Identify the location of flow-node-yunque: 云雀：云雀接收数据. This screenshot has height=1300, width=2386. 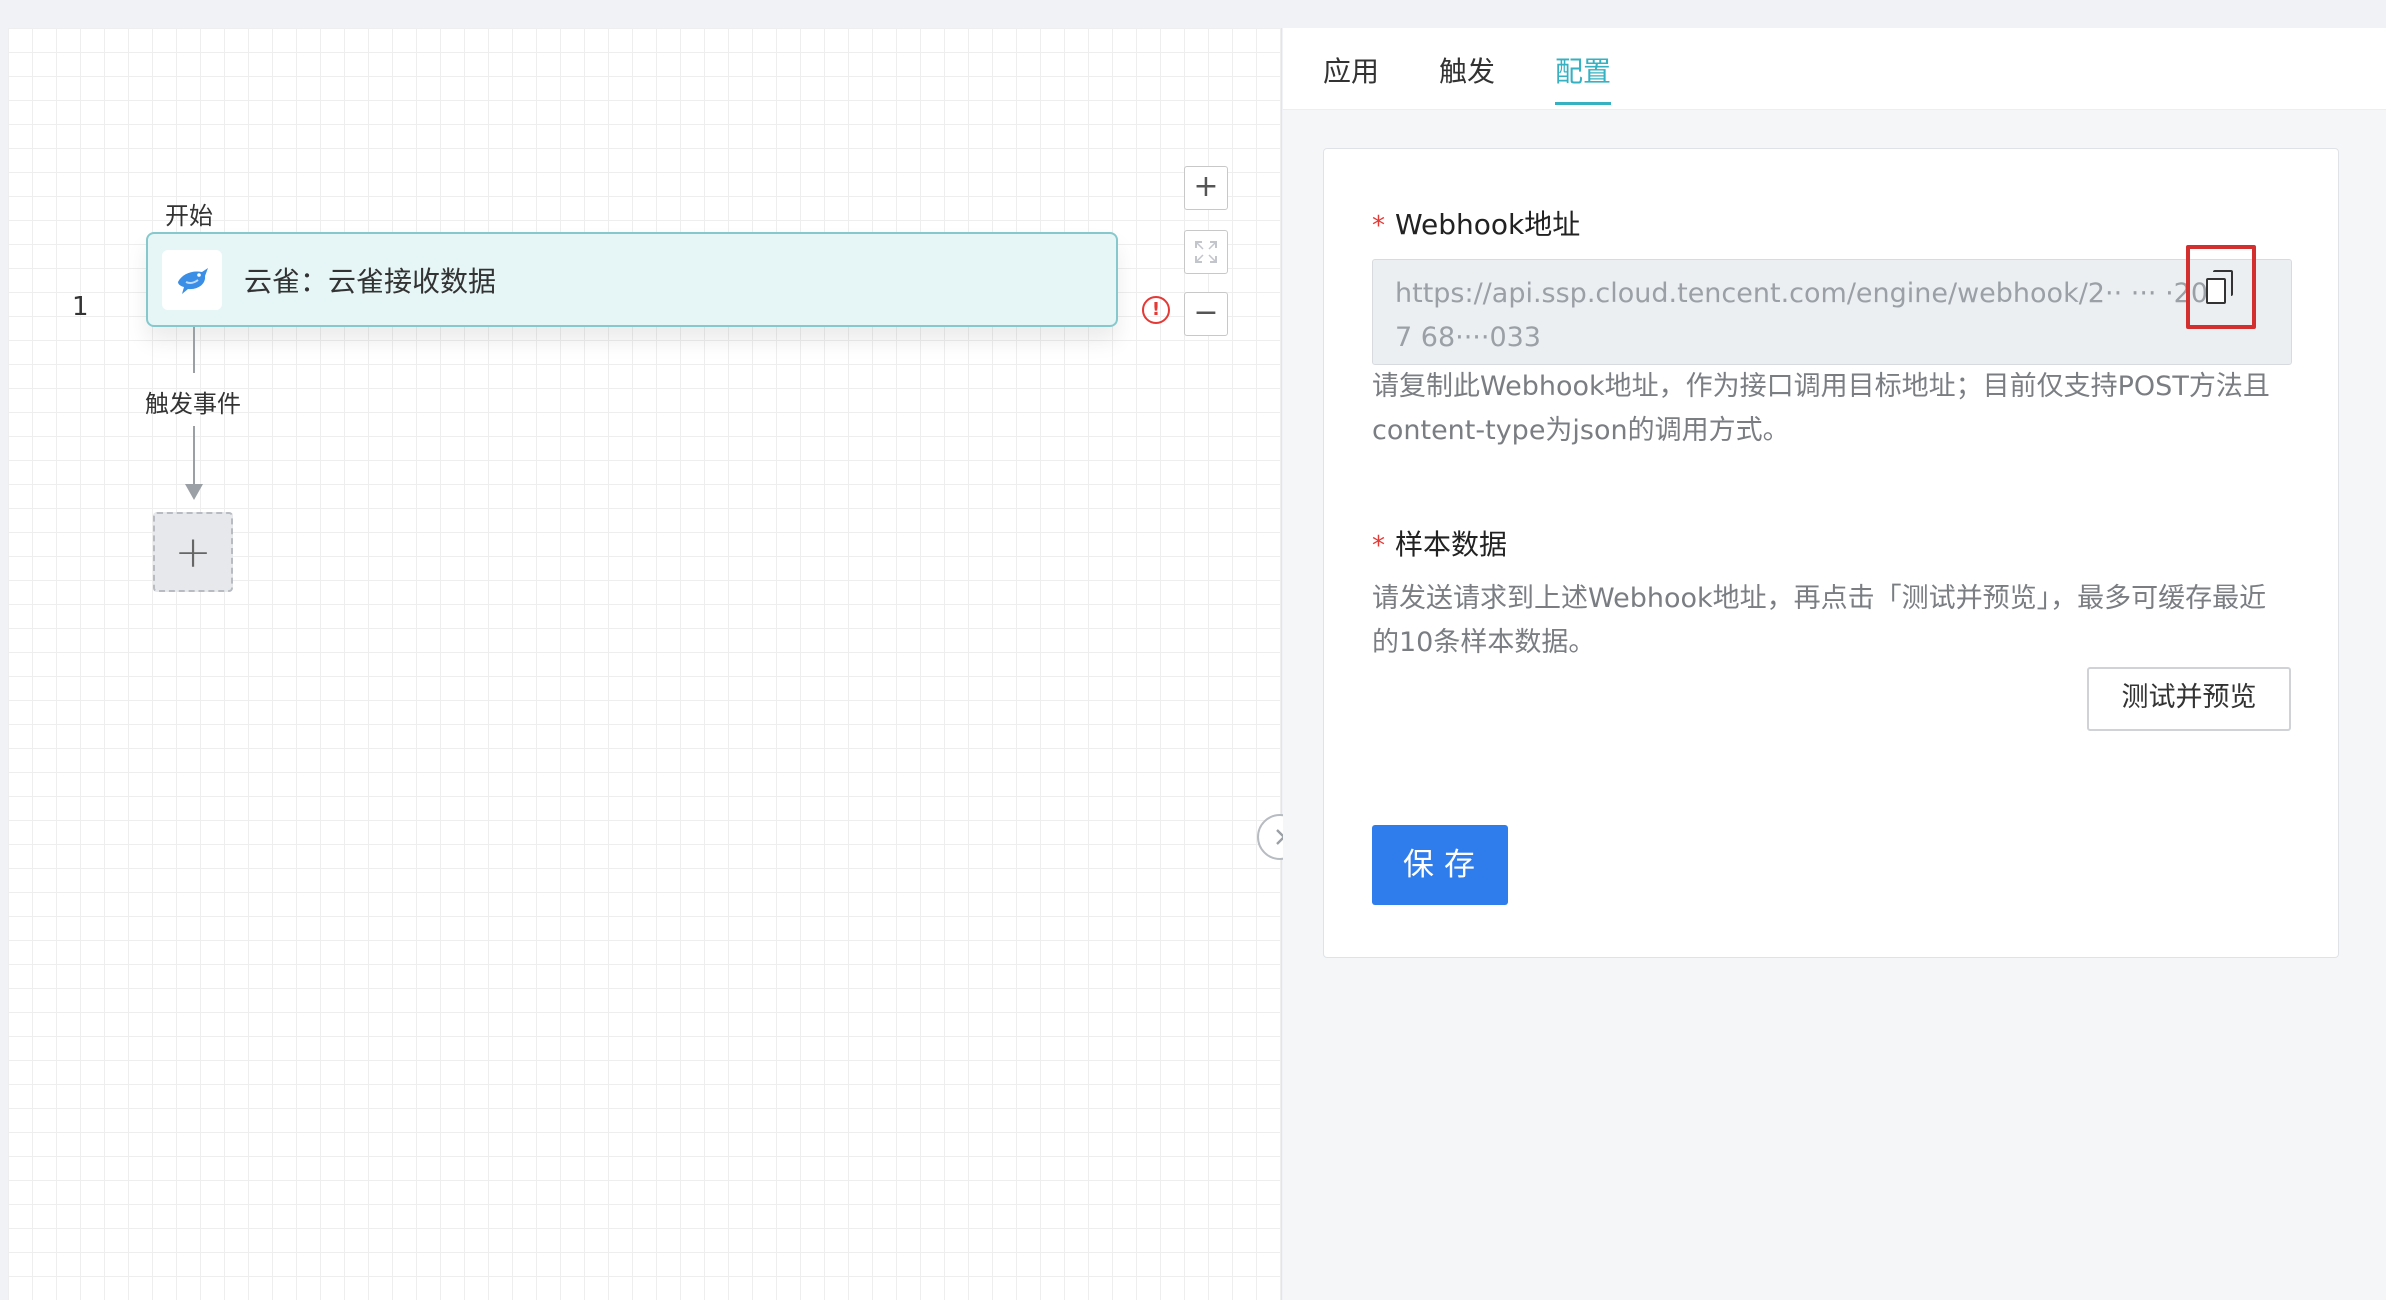
(632, 279).